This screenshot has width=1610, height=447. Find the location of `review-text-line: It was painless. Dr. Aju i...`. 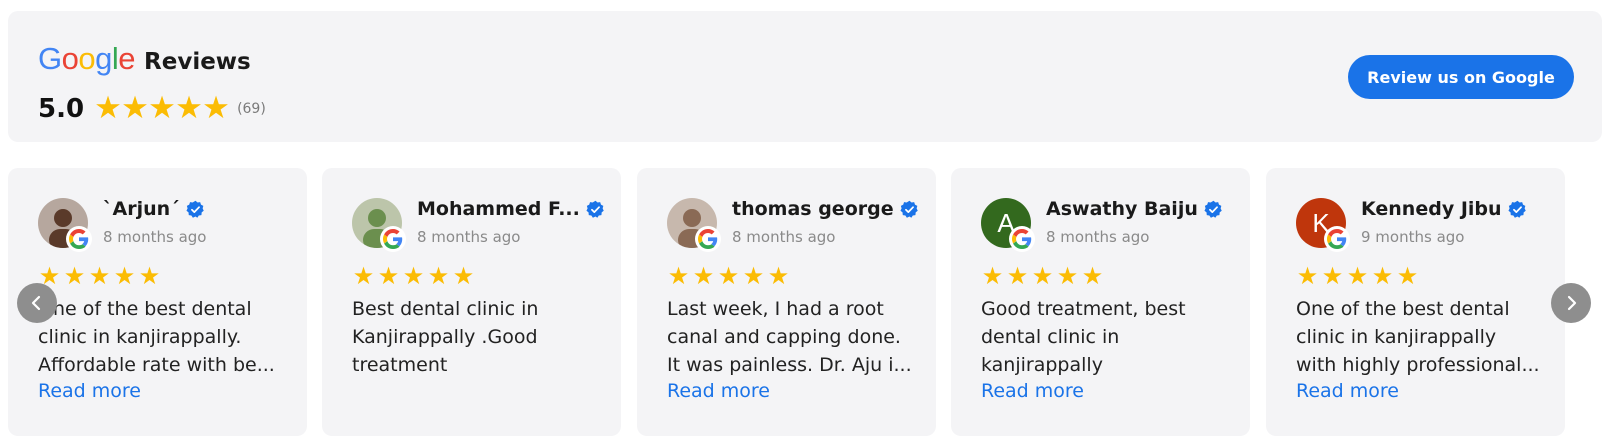

review-text-line: It was painless. Dr. Aju i... is located at coordinates (789, 365).